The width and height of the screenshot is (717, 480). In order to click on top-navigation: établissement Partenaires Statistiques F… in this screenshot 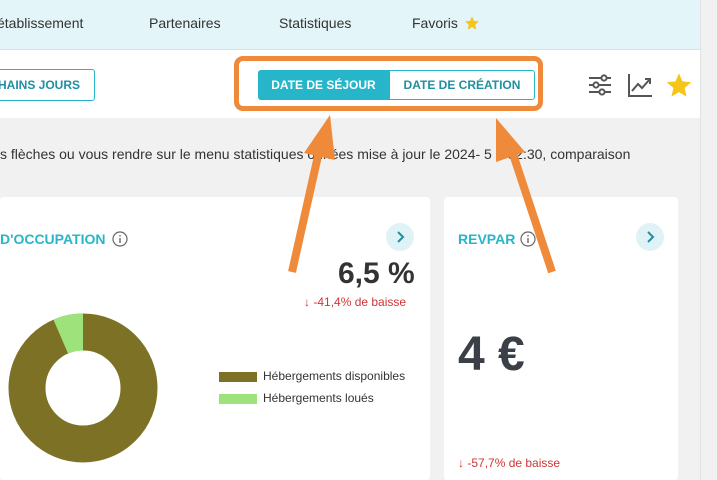, I will do `click(350, 25)`.